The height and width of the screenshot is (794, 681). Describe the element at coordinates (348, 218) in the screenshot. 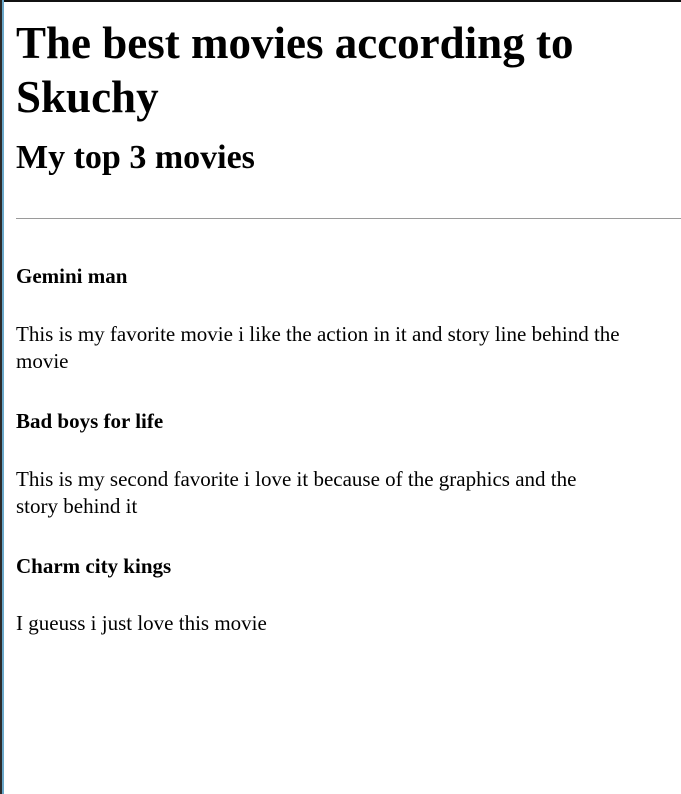

I see `section-divider` at that location.